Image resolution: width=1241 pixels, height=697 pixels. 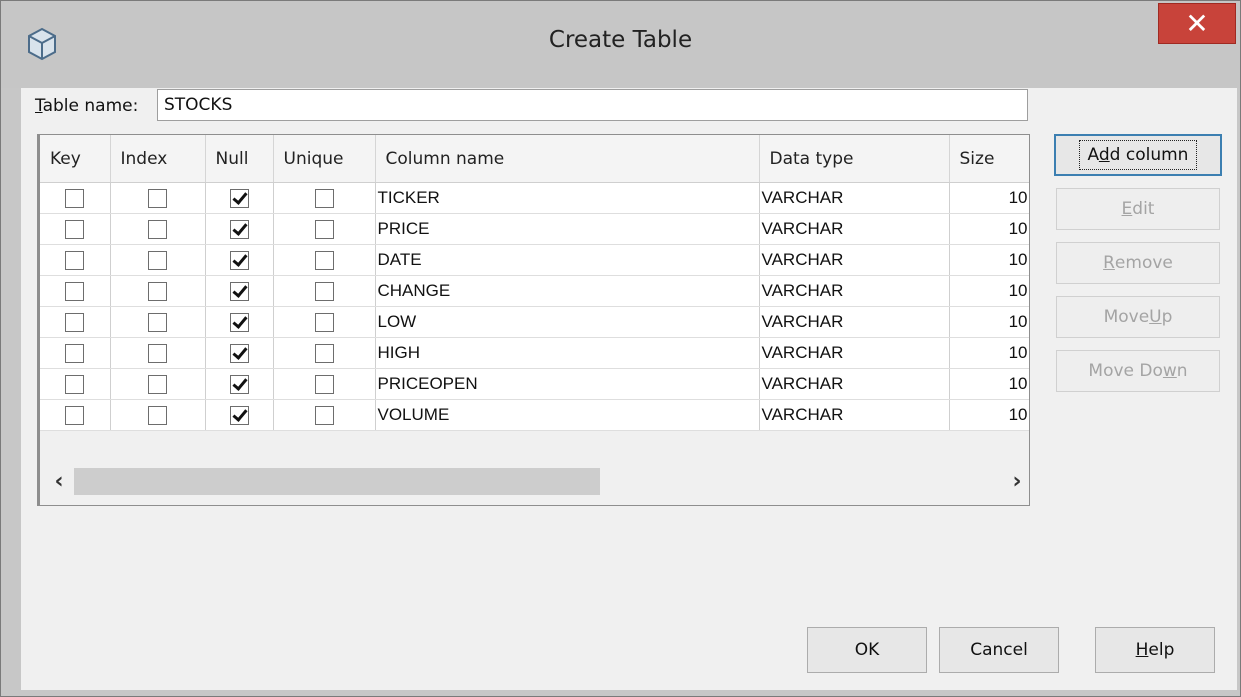 What do you see at coordinates (854, 159) in the screenshot?
I see `column-header: Data type` at bounding box center [854, 159].